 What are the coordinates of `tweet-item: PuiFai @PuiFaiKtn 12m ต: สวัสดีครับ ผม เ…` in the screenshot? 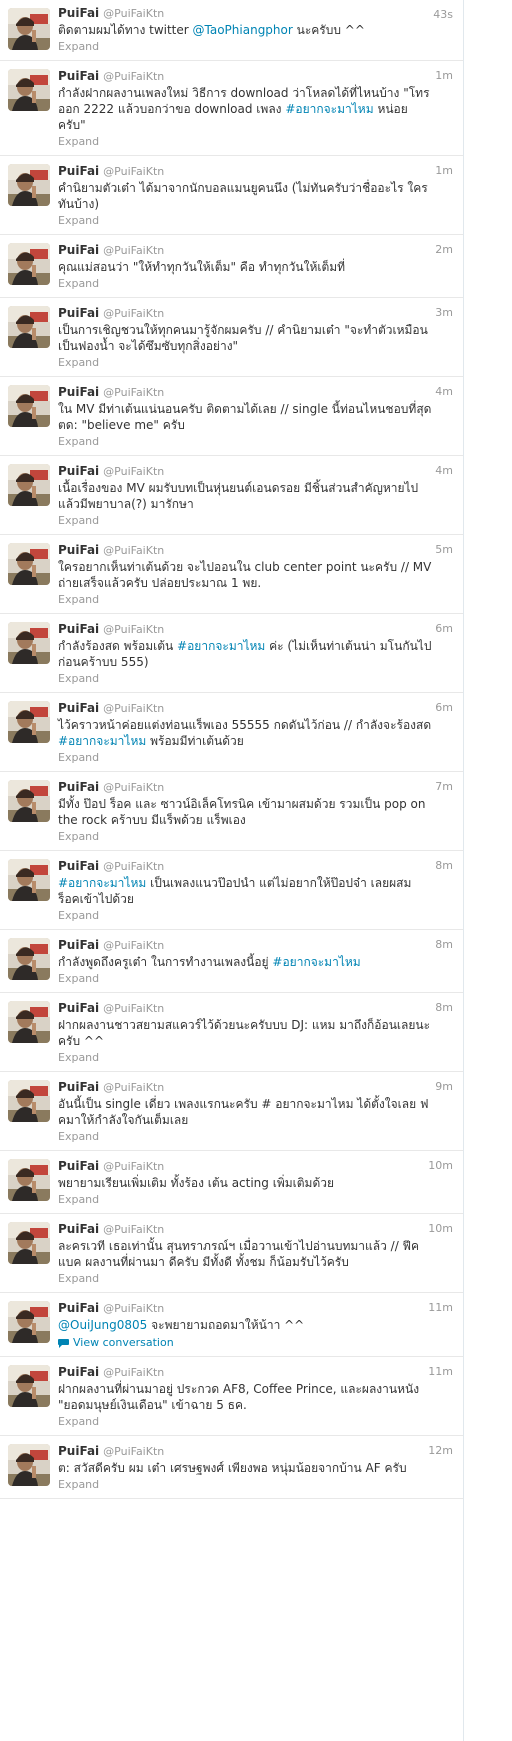 It's located at (231, 1467).